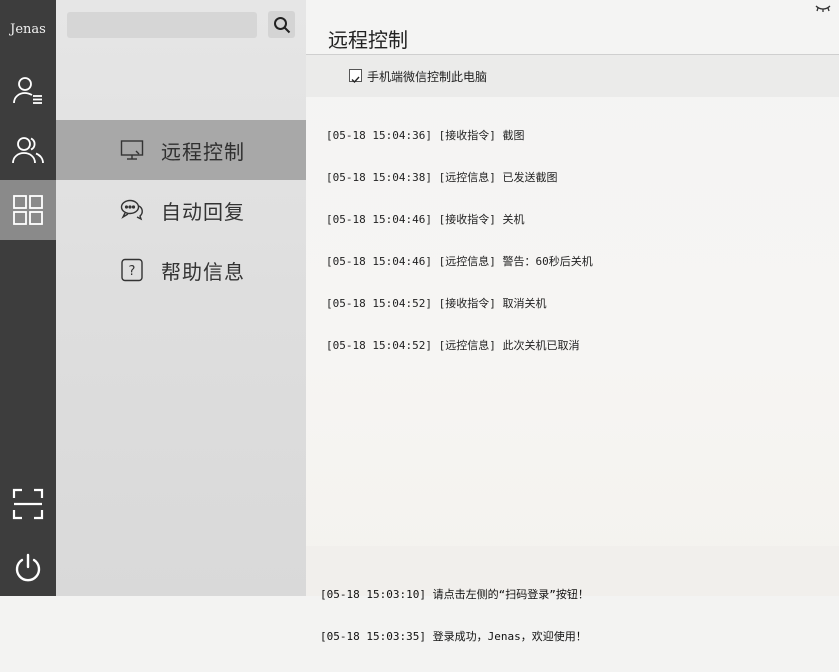  Describe the element at coordinates (425, 219) in the screenshot. I see `log-line: [05-18 15:04:46] [接收指令] 关机` at that location.